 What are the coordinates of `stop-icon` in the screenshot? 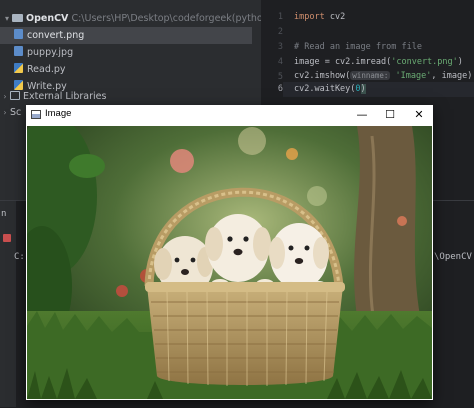 It's located at (7, 238).